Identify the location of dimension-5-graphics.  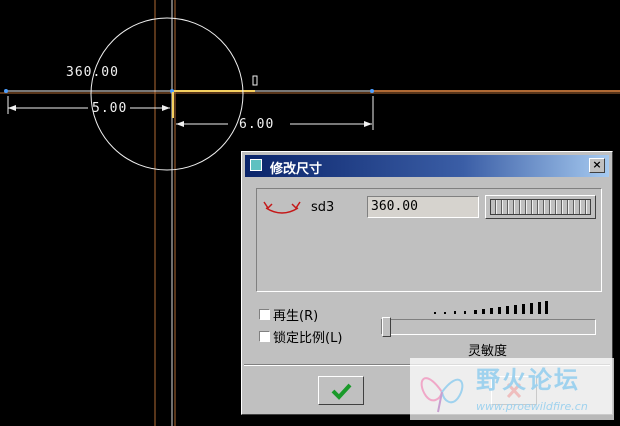
(88, 105).